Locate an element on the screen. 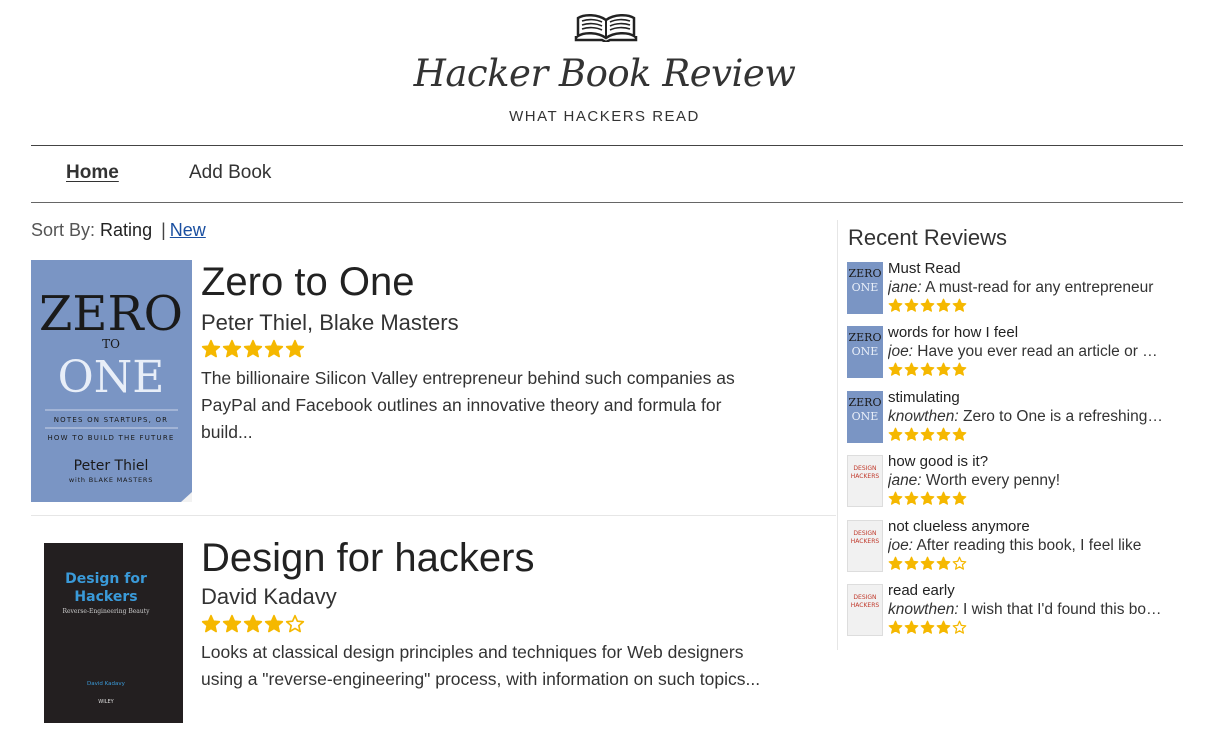 The image size is (1209, 743). review-snippet: jane: Worth every penny! is located at coordinates (1025, 481).